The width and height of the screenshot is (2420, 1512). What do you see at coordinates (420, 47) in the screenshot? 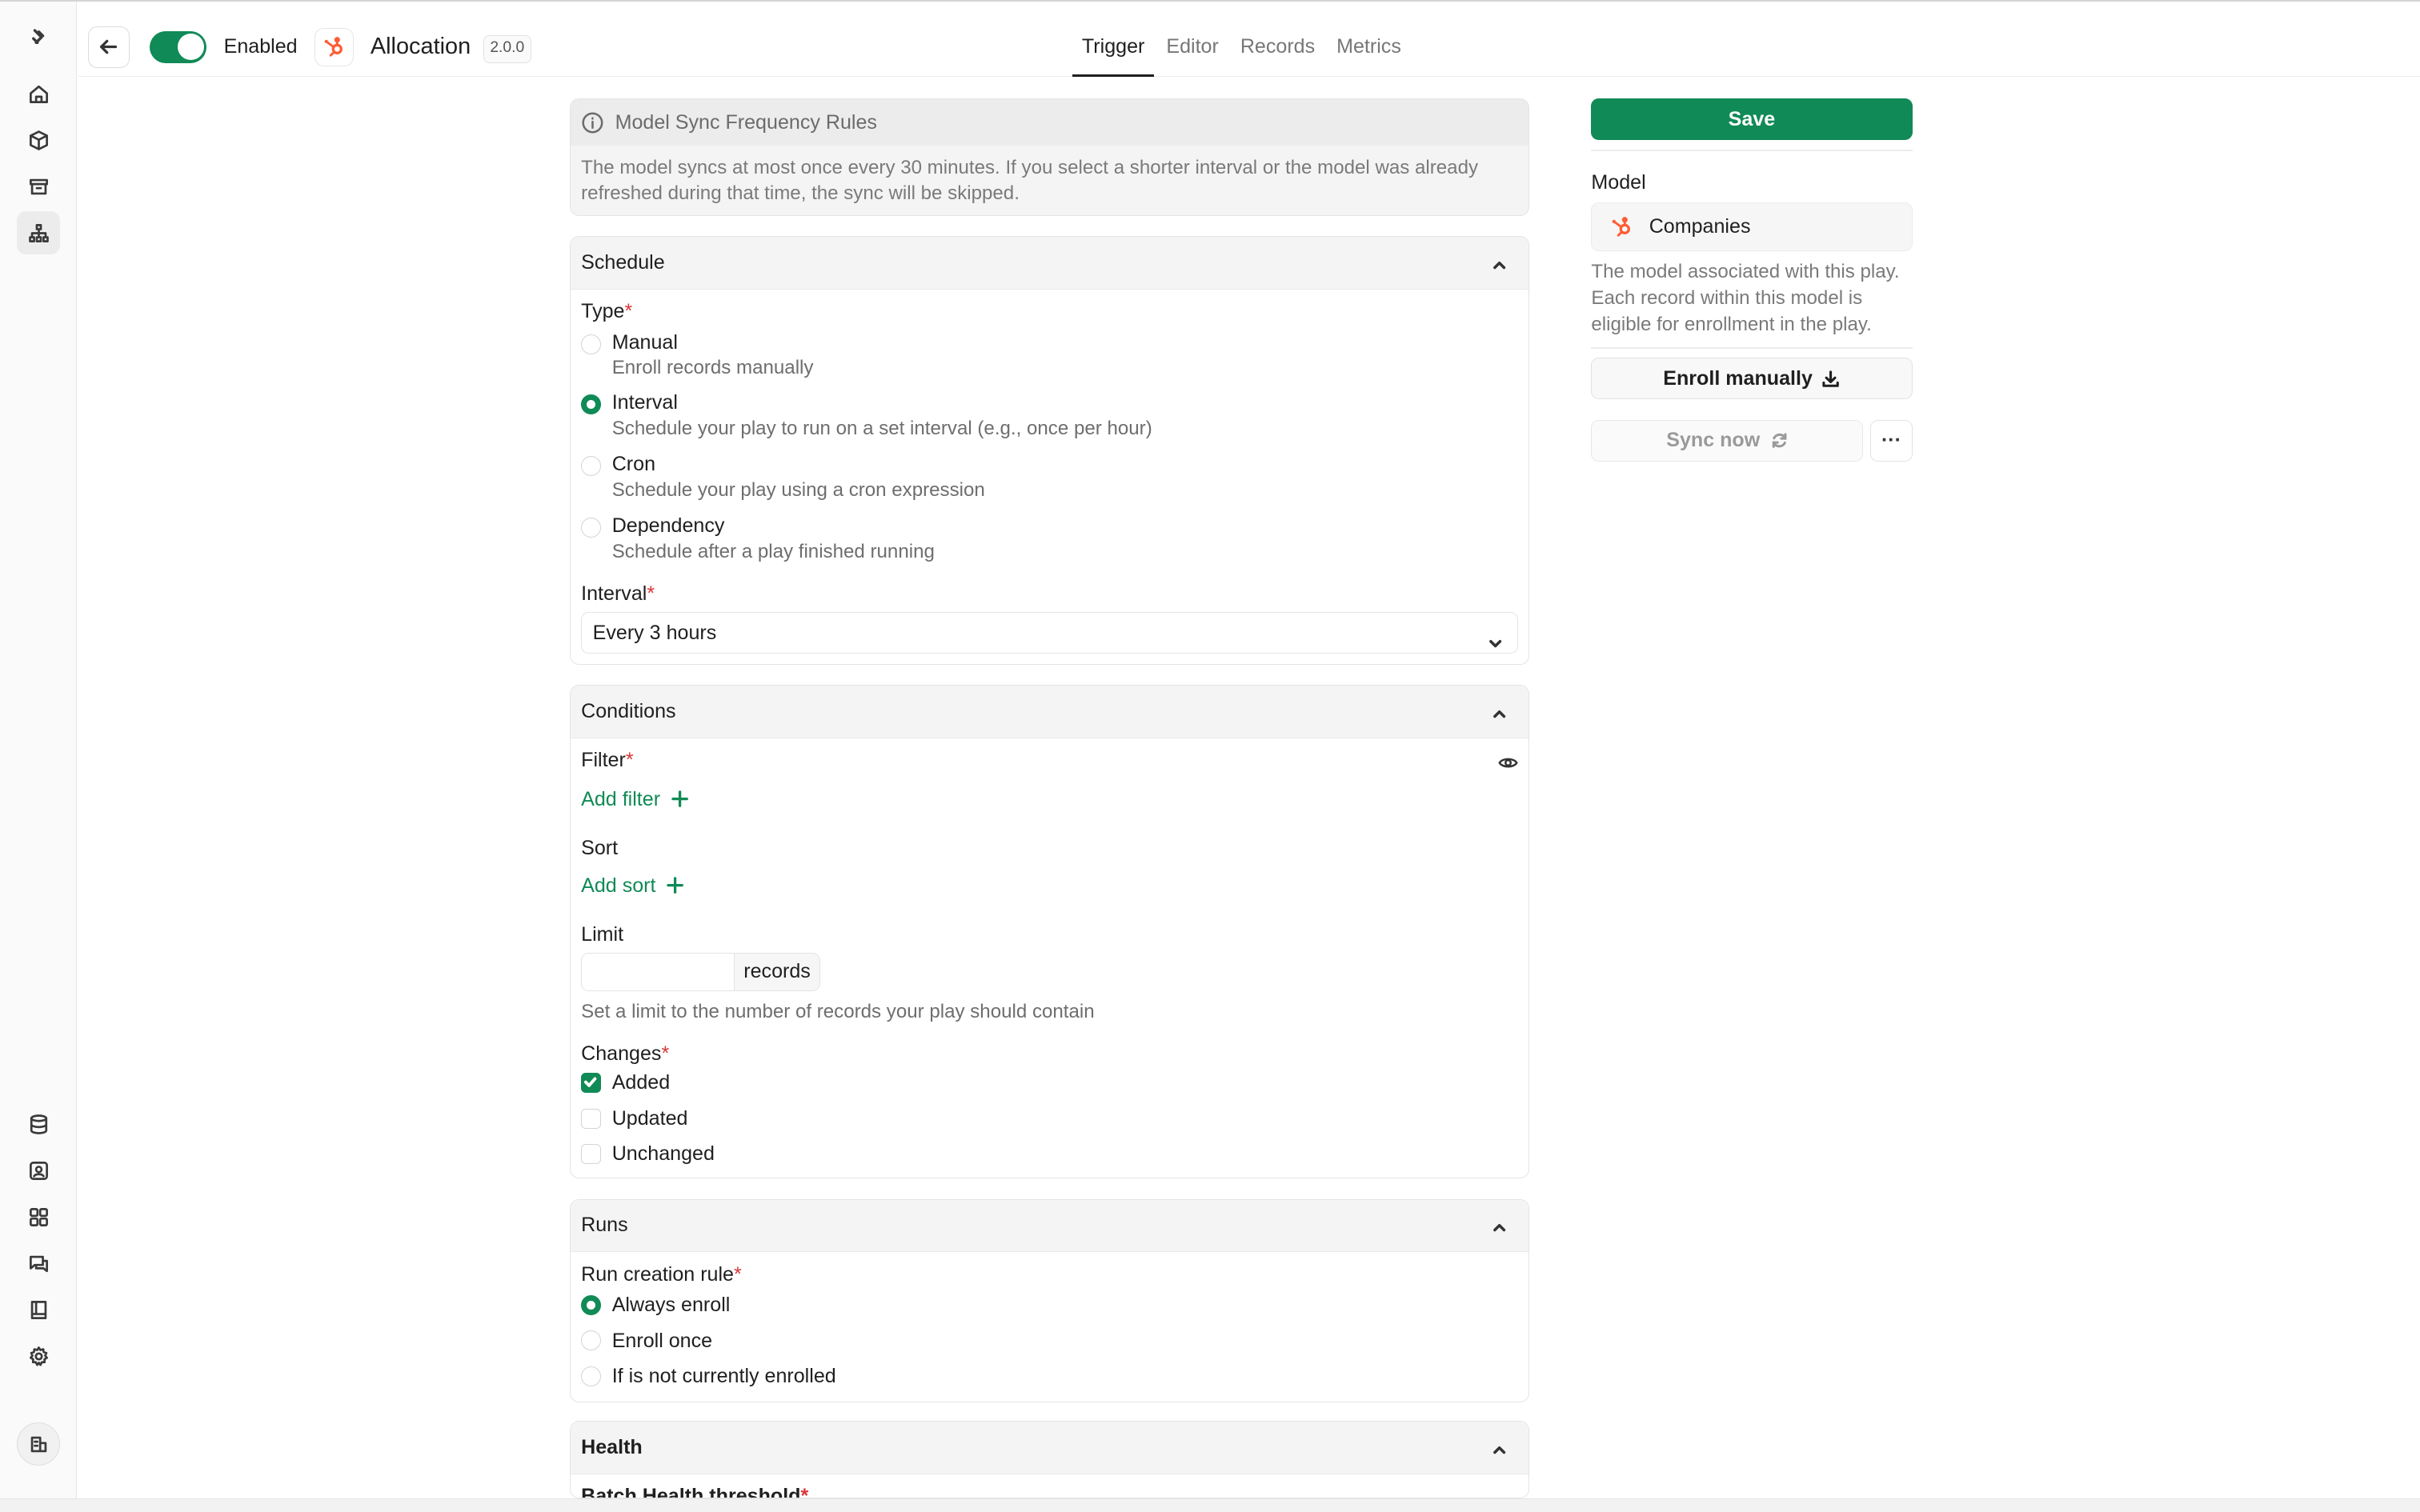
I see `play-title: Allocation` at bounding box center [420, 47].